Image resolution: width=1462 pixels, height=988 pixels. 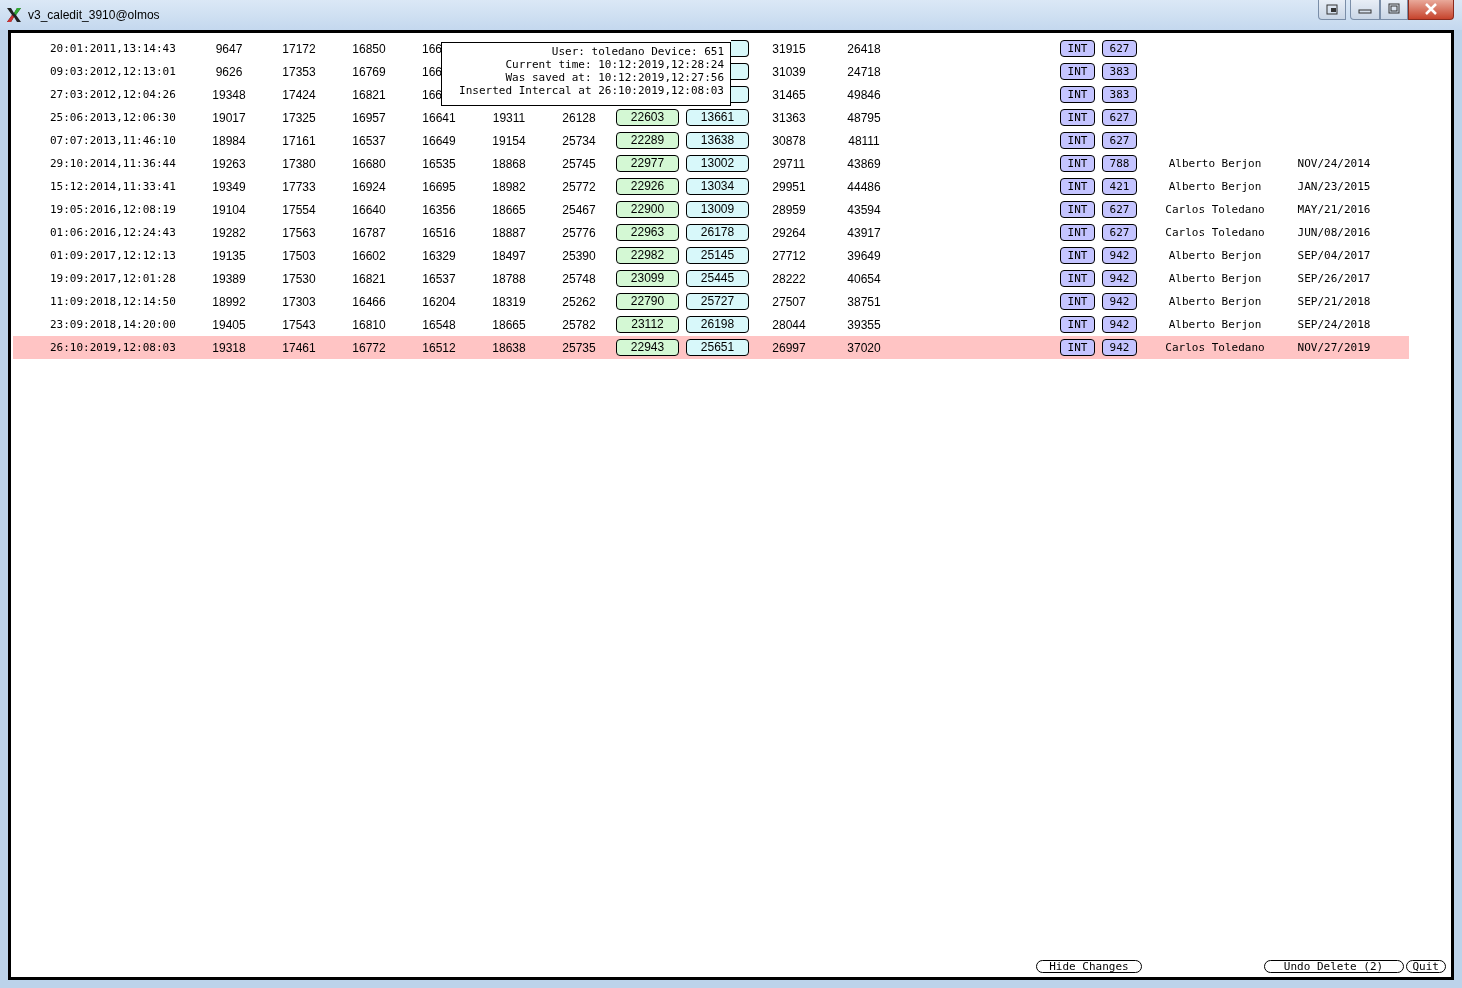 What do you see at coordinates (1425, 966) in the screenshot?
I see `action-button: Quit` at bounding box center [1425, 966].